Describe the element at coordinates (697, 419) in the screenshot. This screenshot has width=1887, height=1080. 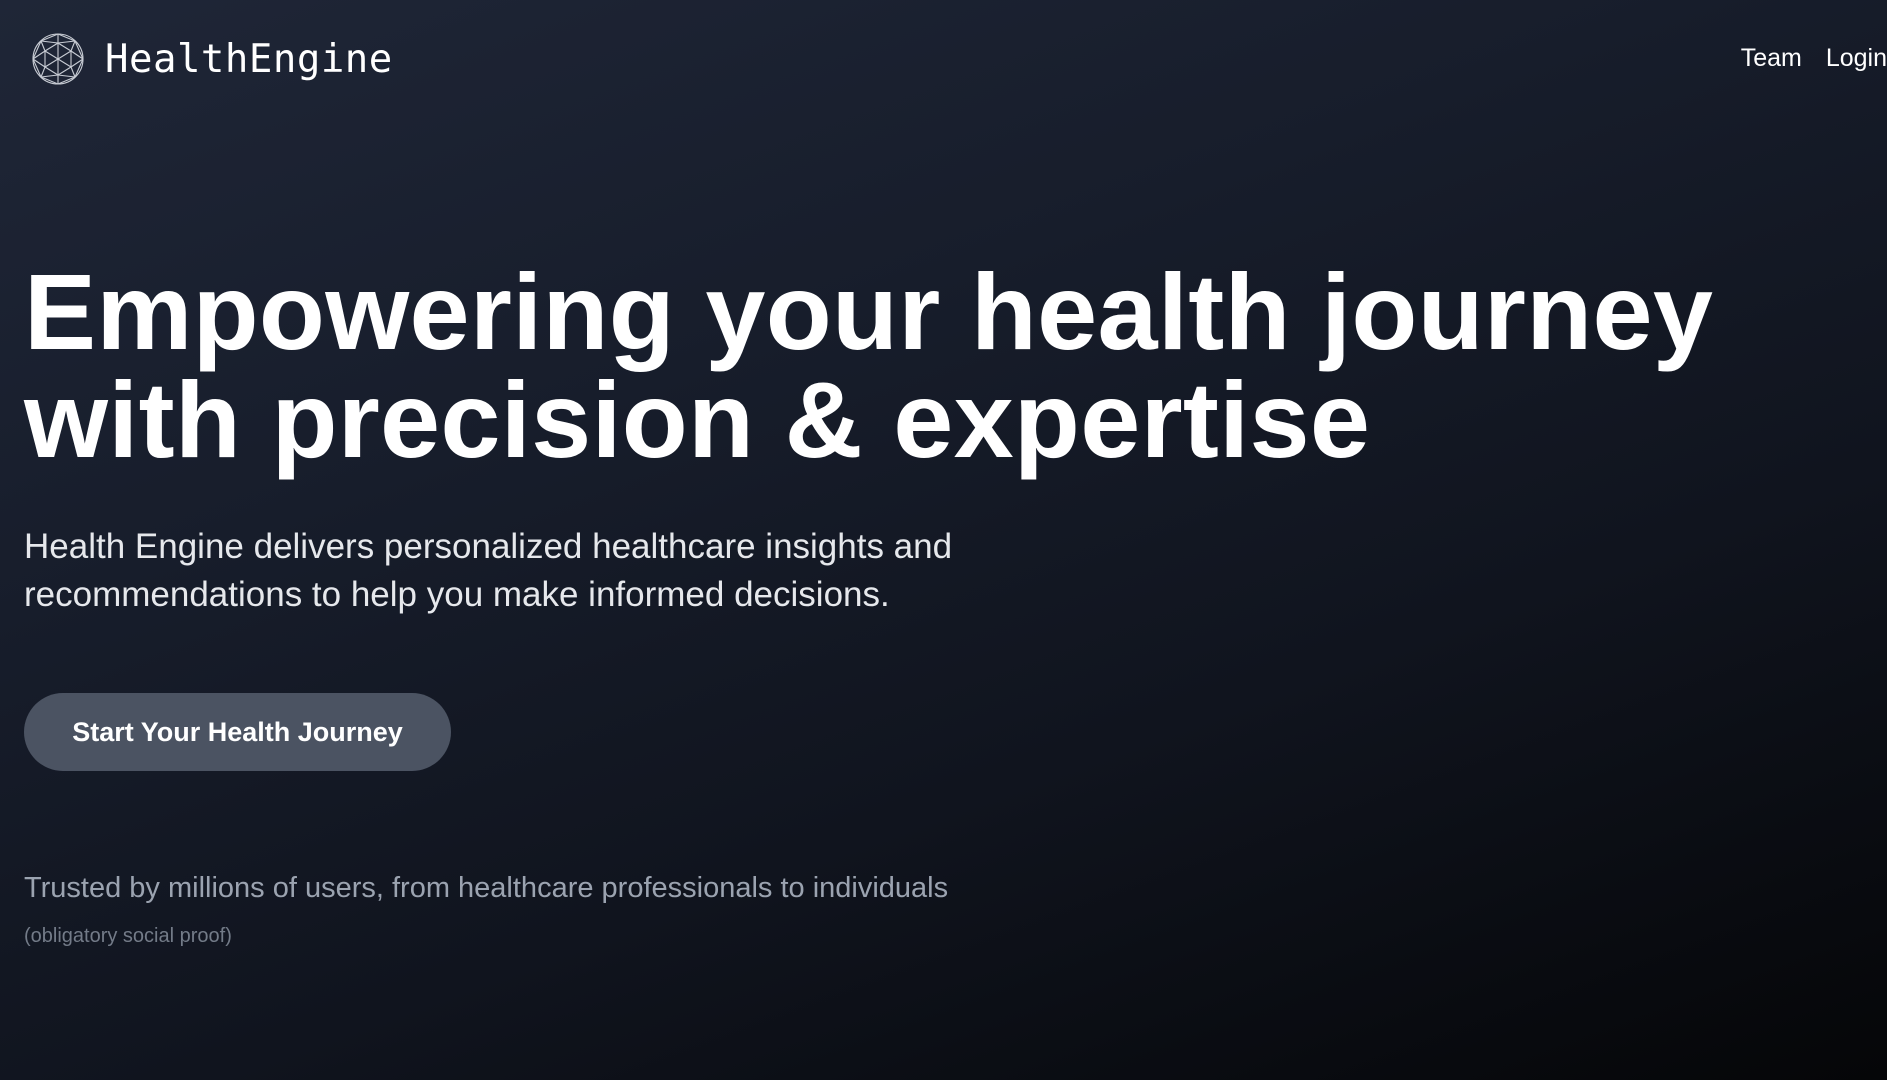
I see `hero-title-line-2: with precision & expertise` at that location.